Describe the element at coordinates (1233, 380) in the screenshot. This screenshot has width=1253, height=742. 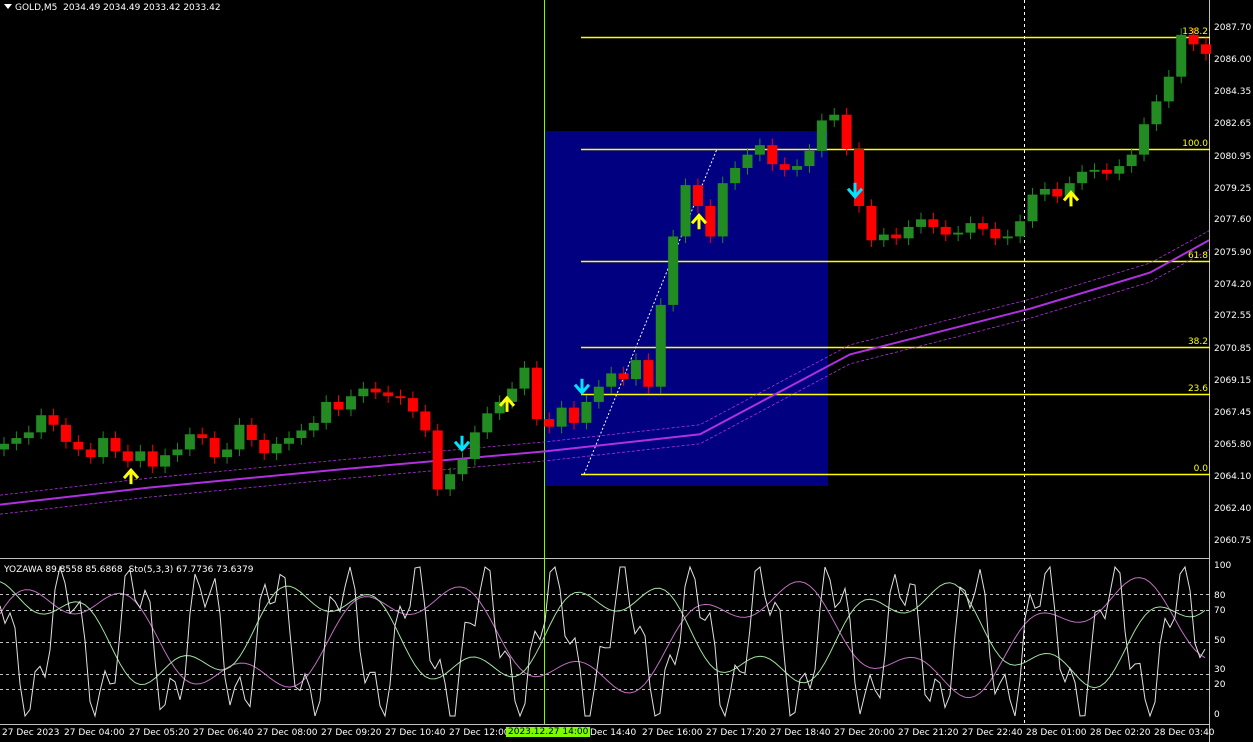
I see `price-tick: 2069.15` at that location.